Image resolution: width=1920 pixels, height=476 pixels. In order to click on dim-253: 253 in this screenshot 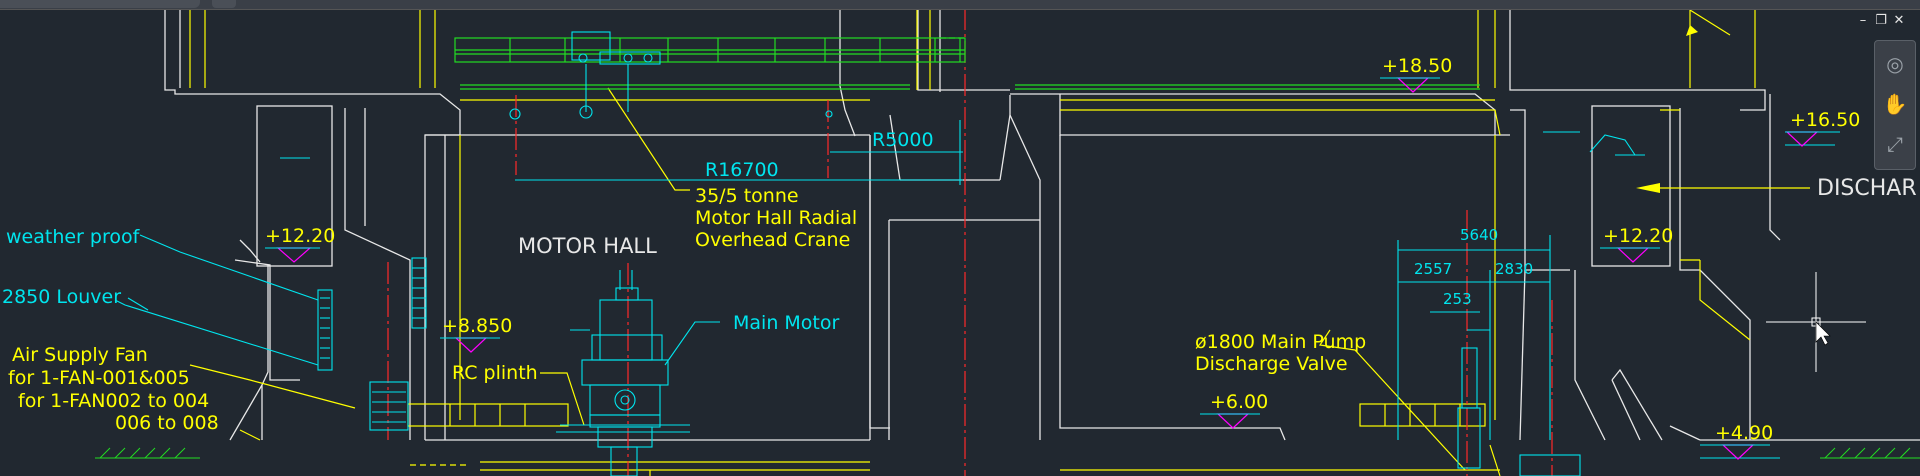, I will do `click(1457, 299)`.